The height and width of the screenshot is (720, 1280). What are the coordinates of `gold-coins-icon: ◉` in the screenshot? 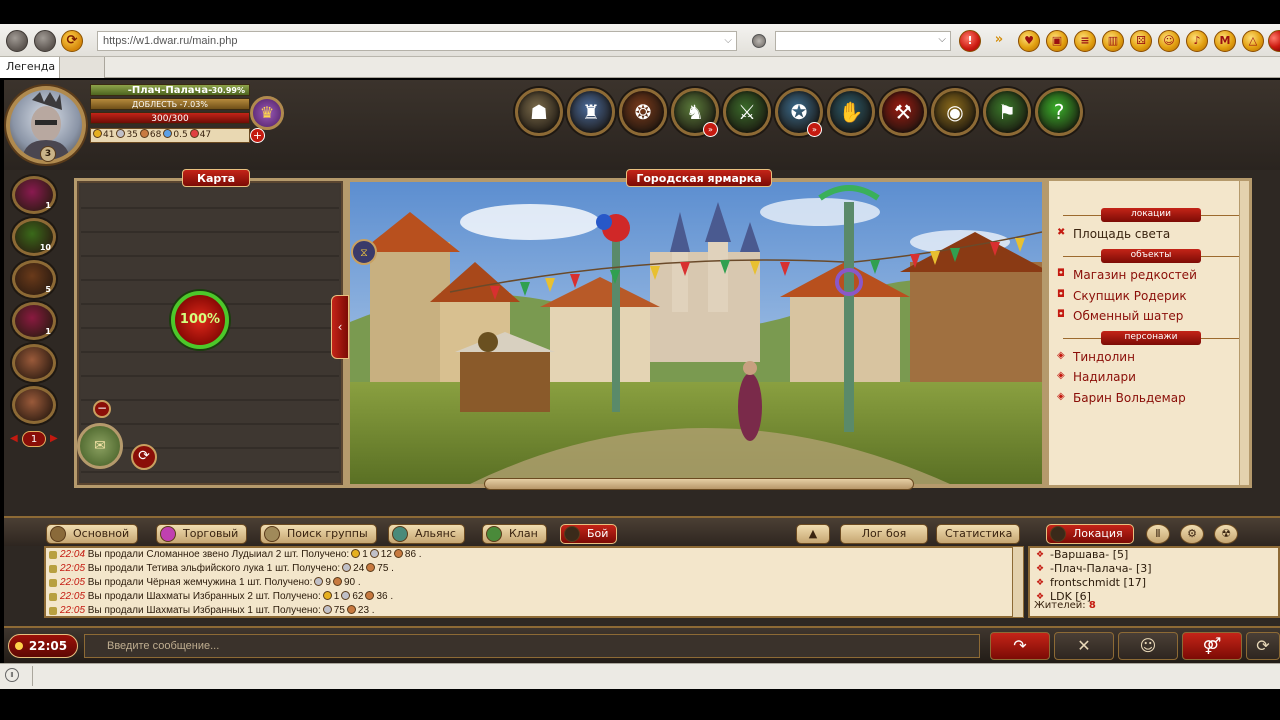 It's located at (955, 112).